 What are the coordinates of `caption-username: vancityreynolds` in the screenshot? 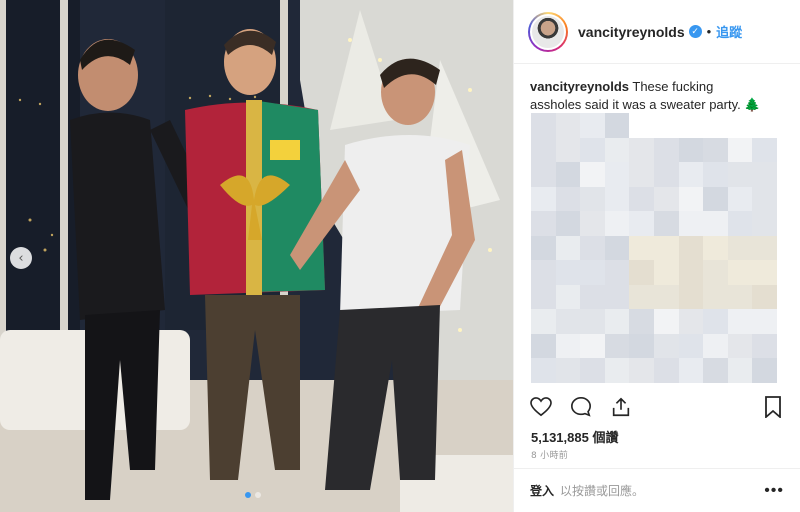 It's located at (579, 86).